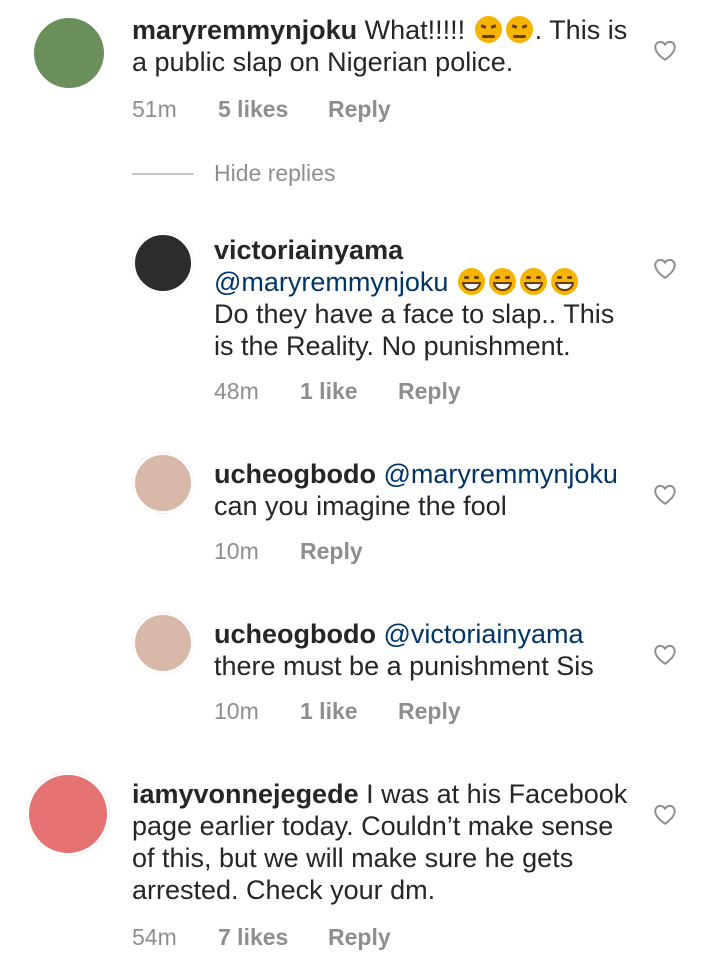 The height and width of the screenshot is (976, 720). What do you see at coordinates (273, 109) in the screenshot?
I see `comment-likes: 5 likes` at bounding box center [273, 109].